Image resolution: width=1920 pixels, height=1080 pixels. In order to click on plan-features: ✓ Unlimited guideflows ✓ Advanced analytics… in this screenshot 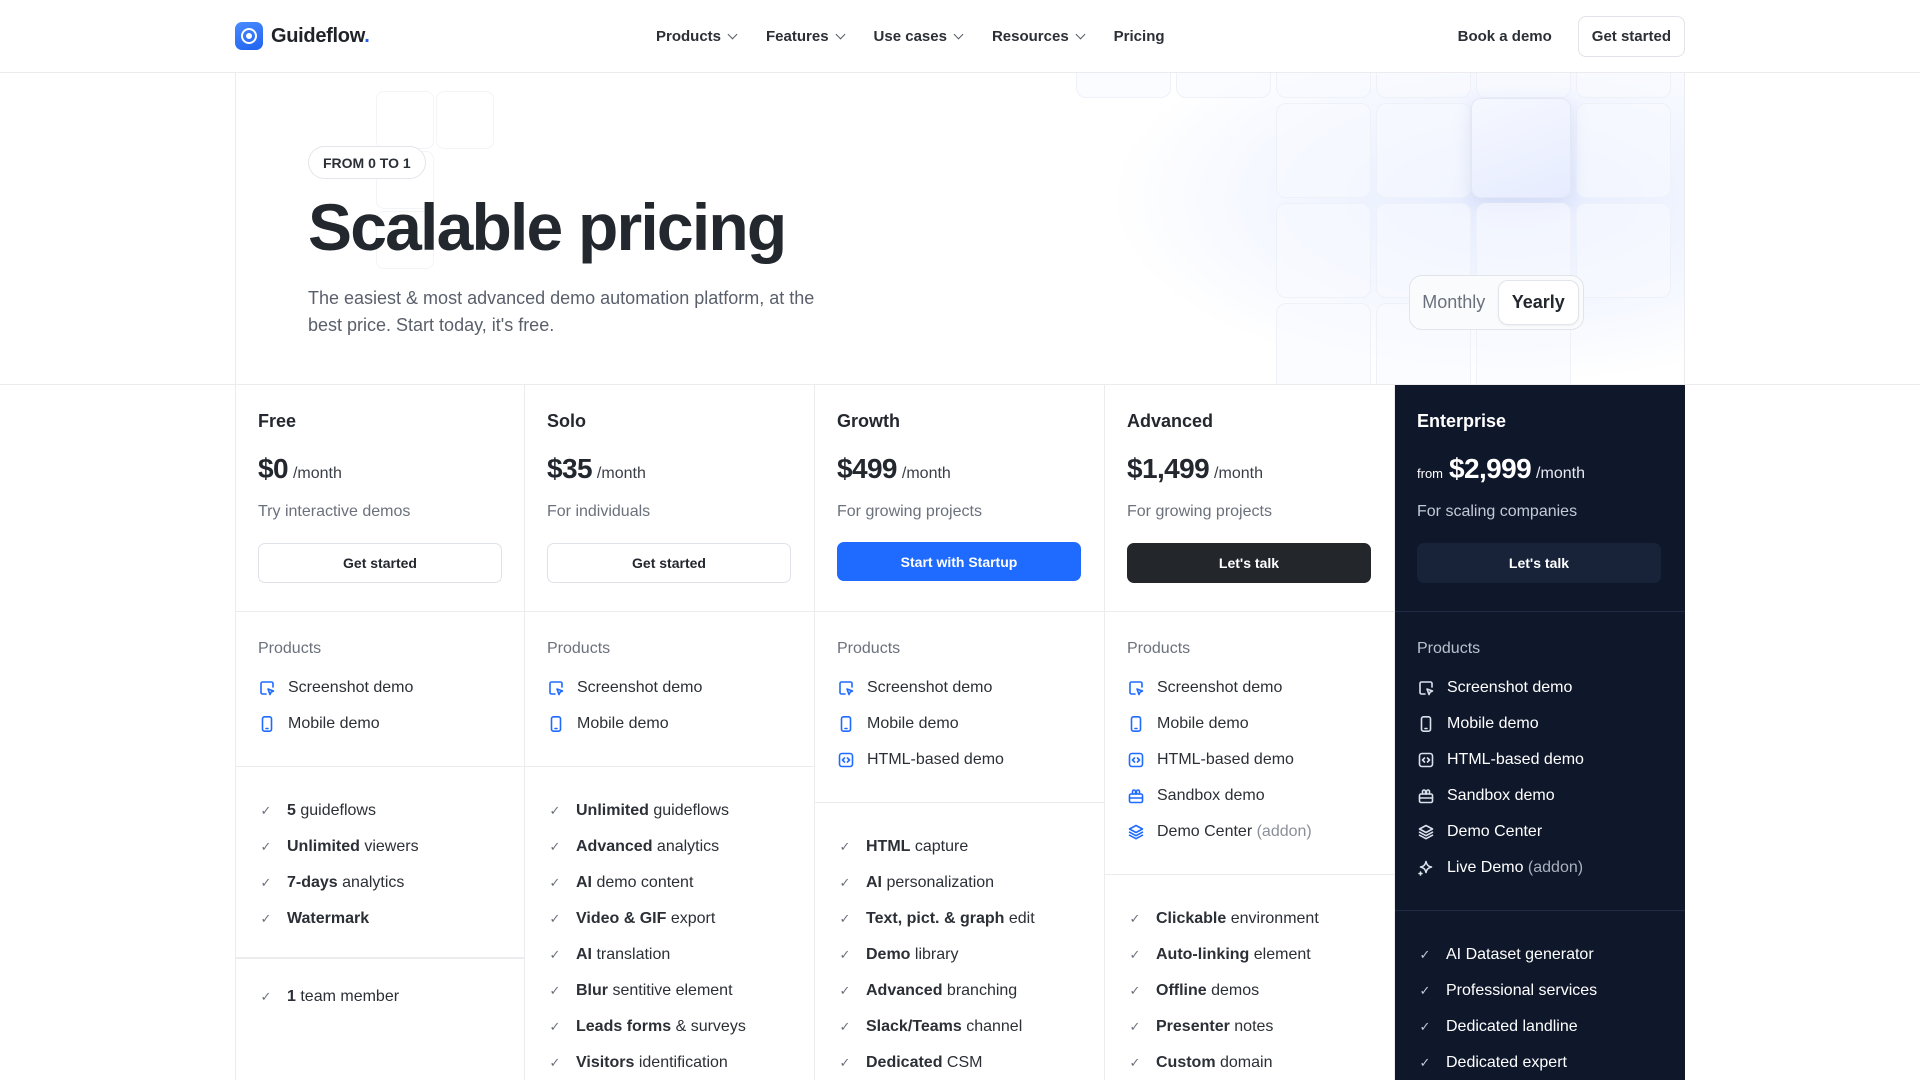, I will do `click(669, 923)`.